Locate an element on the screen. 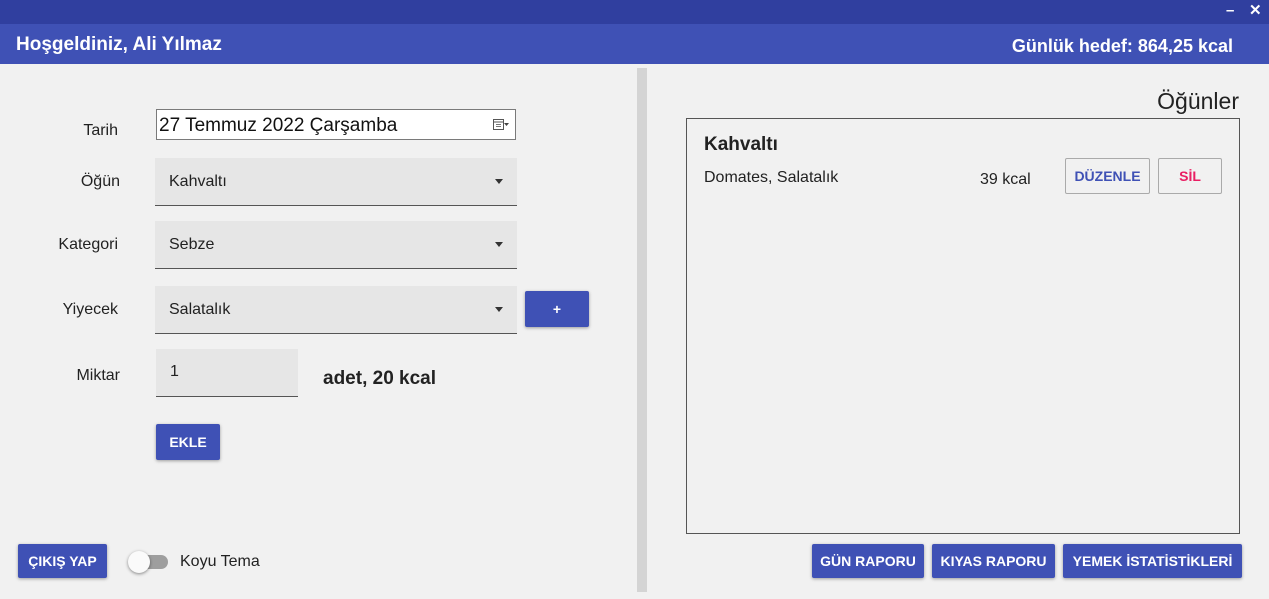  amount-input: 1 is located at coordinates (227, 373).